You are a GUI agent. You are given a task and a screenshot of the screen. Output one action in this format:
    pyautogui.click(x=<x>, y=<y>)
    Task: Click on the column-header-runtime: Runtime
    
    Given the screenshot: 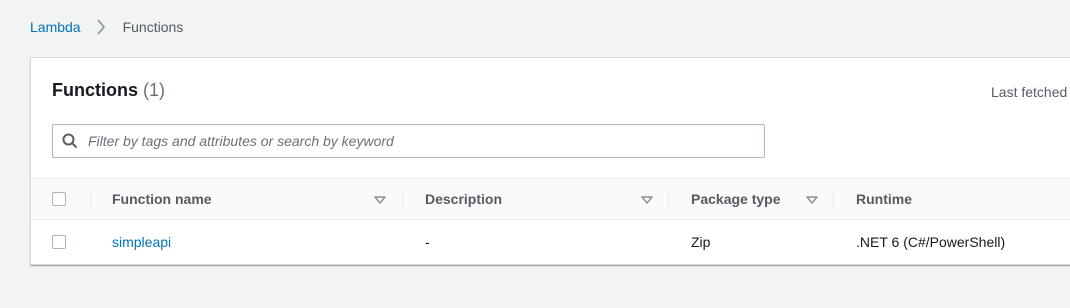 What is the action you would take?
    pyautogui.click(x=884, y=199)
    